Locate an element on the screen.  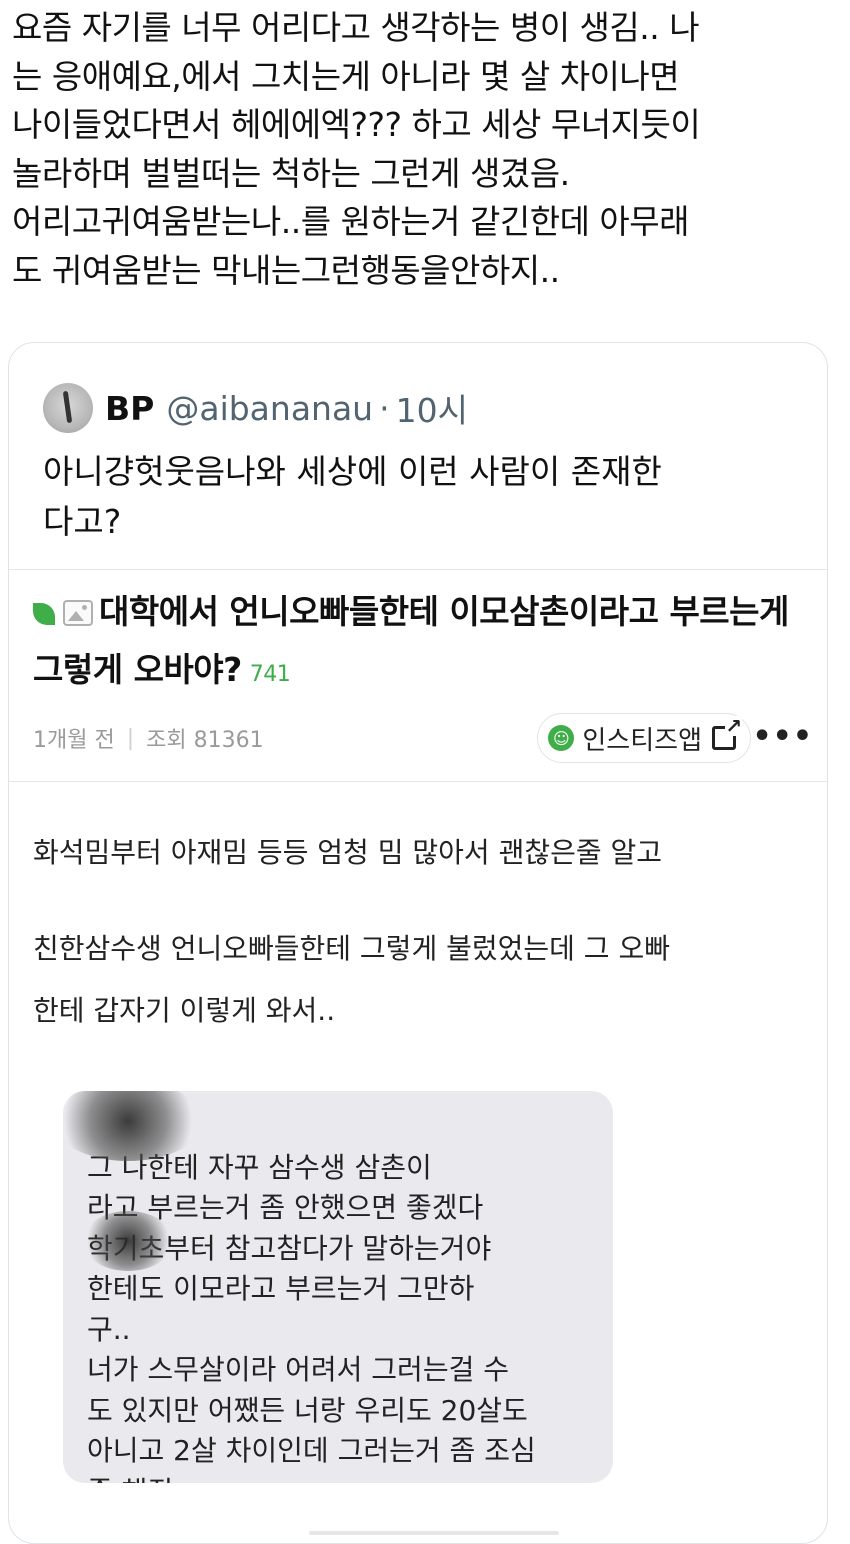
quote-author-name: BP is located at coordinates (129, 408).